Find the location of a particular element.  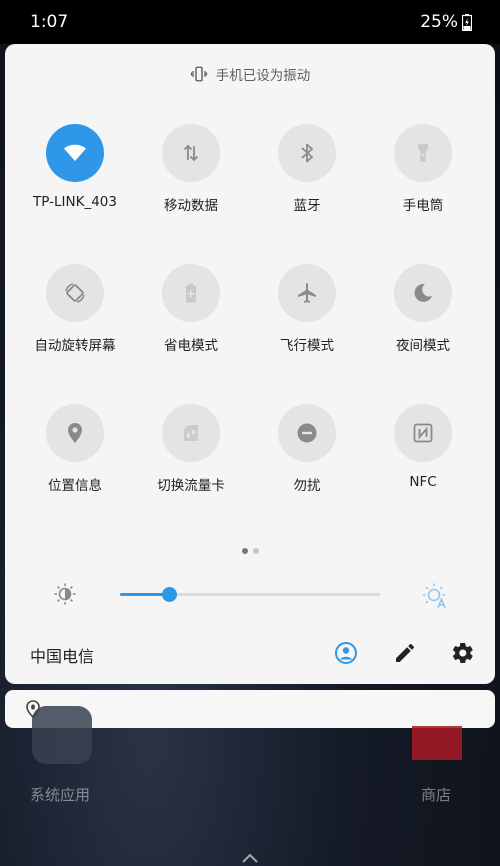

tile-dnd-button is located at coordinates (307, 433).